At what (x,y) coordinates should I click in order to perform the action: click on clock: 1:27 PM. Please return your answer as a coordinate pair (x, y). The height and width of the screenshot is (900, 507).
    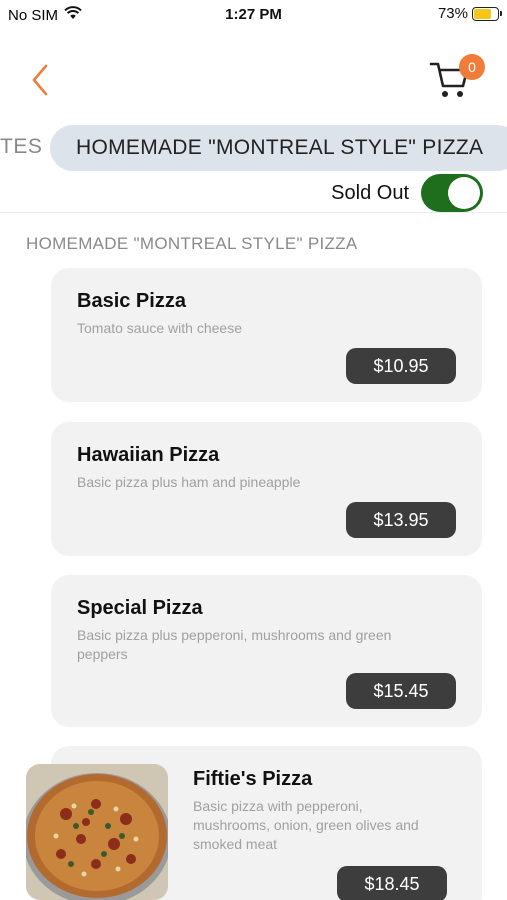
    Looking at the image, I should click on (253, 14).